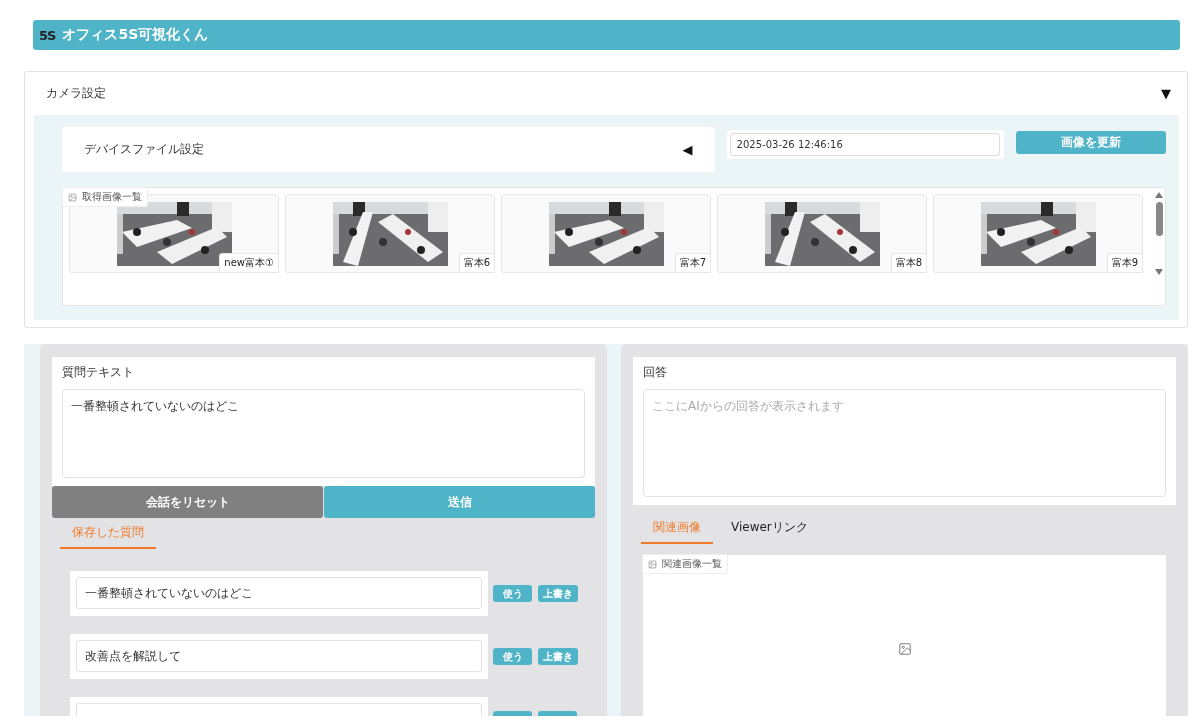 This screenshot has height=720, width=1200. What do you see at coordinates (908, 263) in the screenshot?
I see `image-caption: 富本8` at bounding box center [908, 263].